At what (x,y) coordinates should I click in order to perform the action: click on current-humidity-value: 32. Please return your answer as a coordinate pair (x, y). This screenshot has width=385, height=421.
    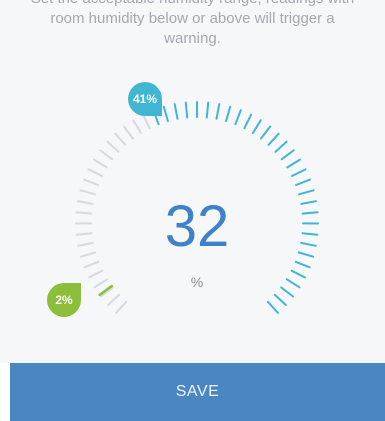
    Looking at the image, I should click on (197, 226).